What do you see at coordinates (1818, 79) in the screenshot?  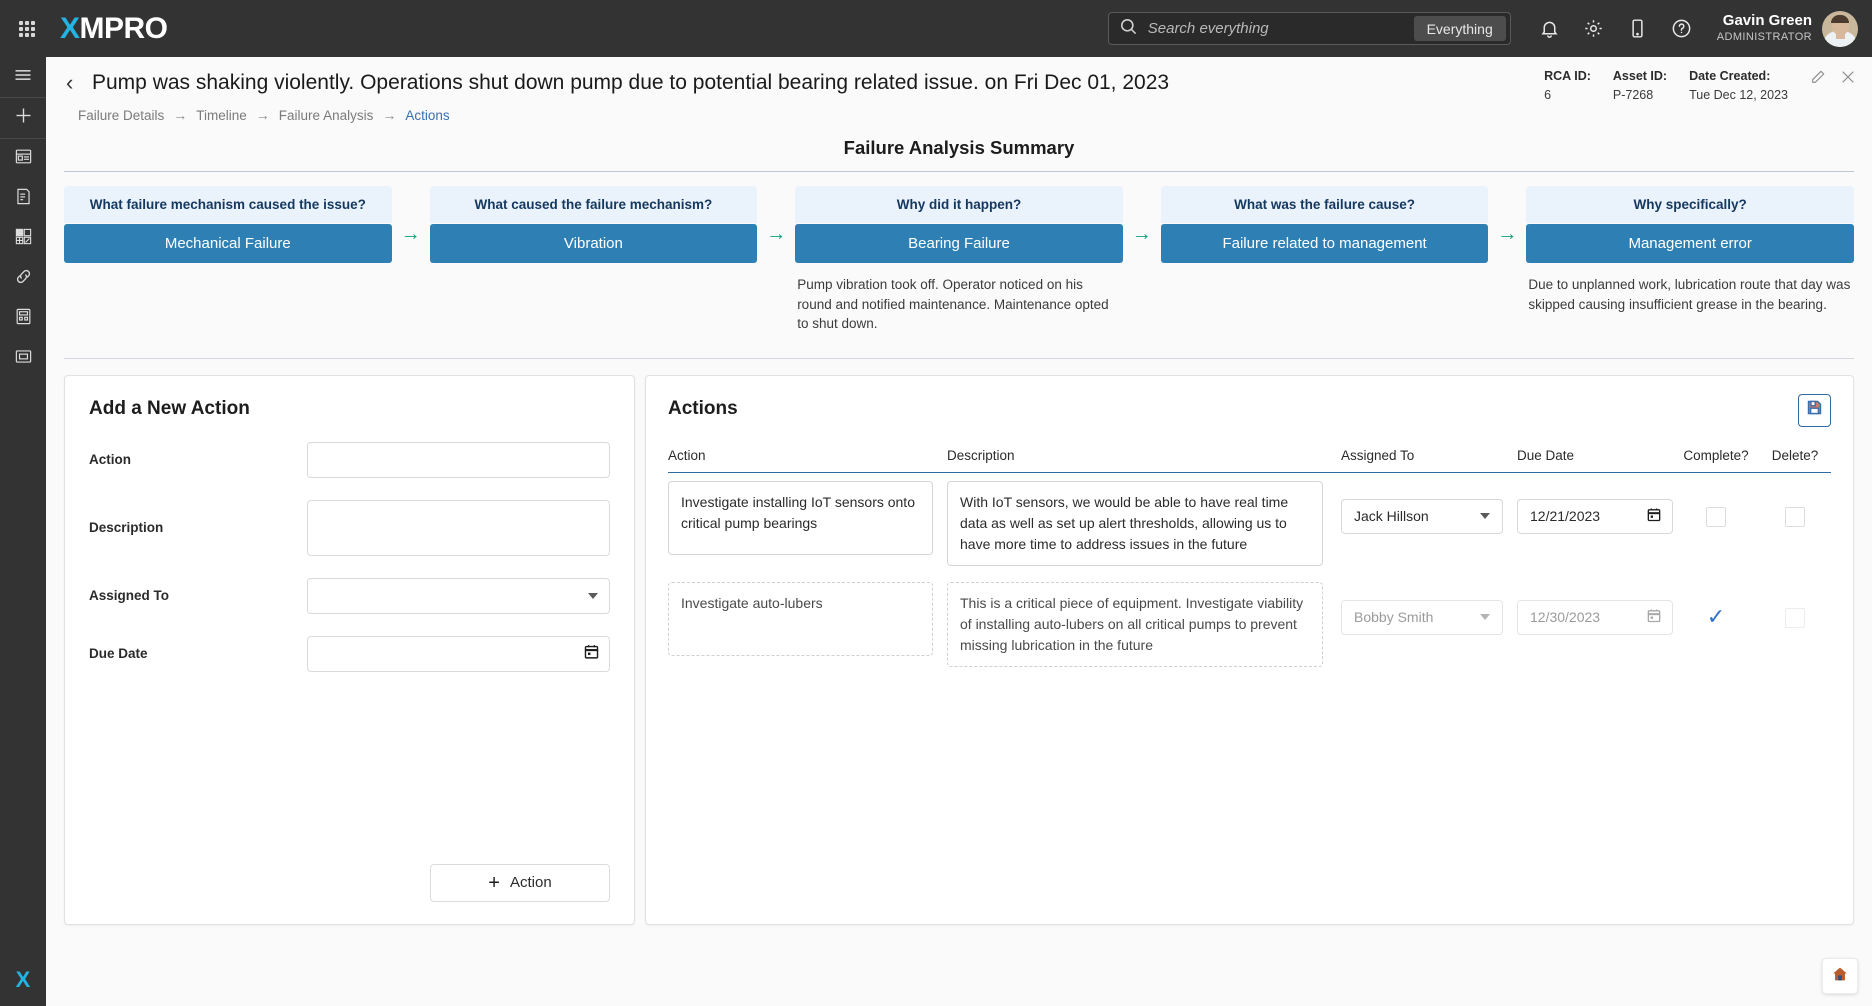 I see `pencil-icon` at bounding box center [1818, 79].